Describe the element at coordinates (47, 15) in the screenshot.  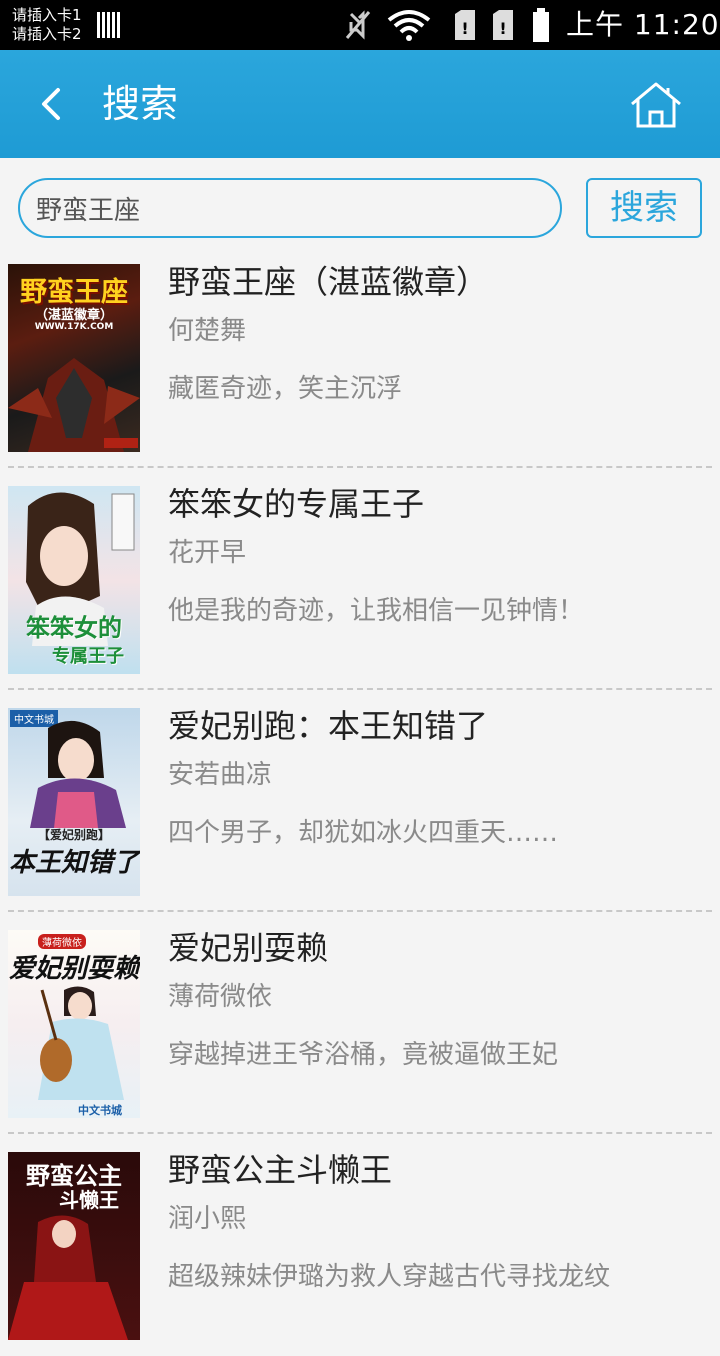
I see `sim1-label: 请插入卡1` at that location.